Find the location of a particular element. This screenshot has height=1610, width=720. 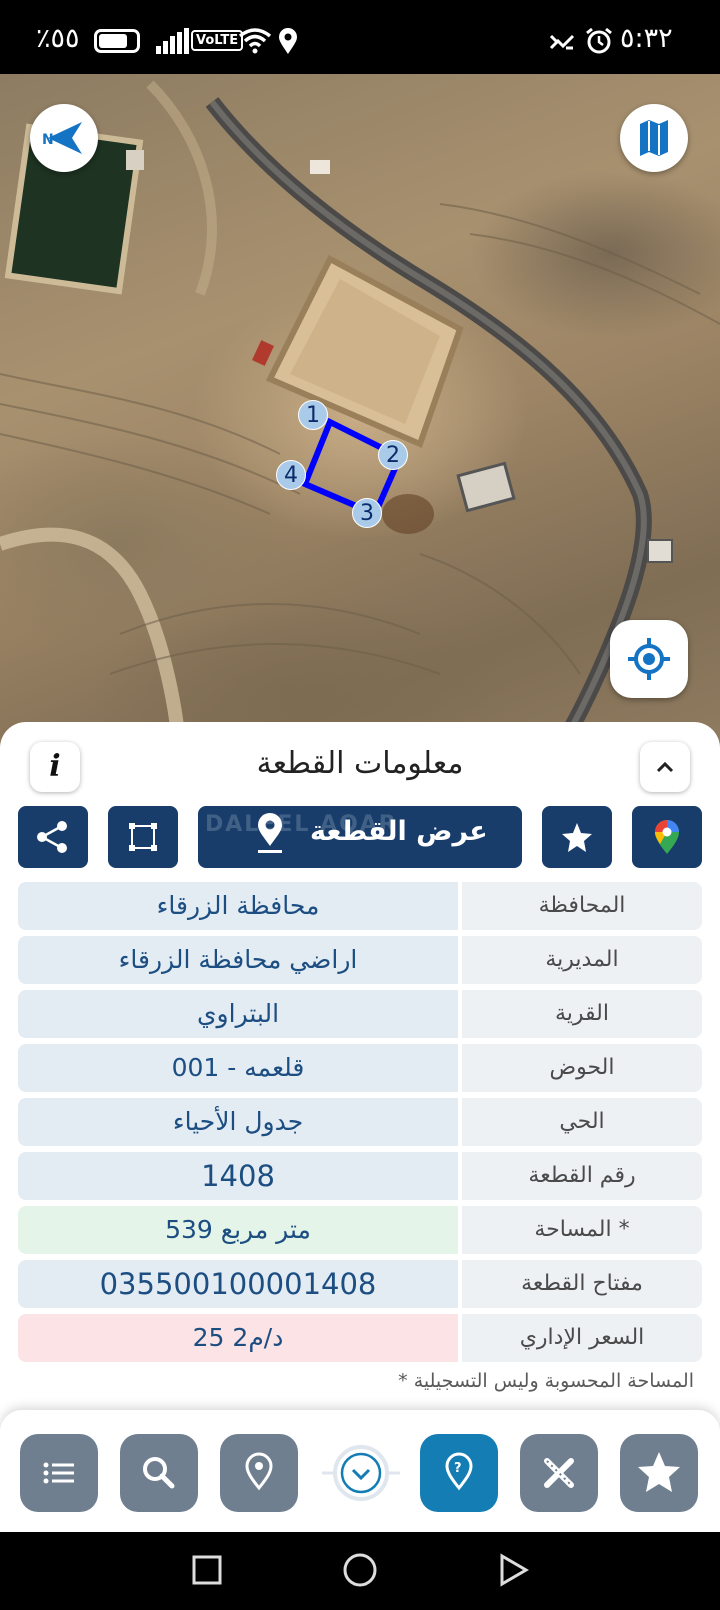

location-help-icon: ? is located at coordinates (459, 1471).